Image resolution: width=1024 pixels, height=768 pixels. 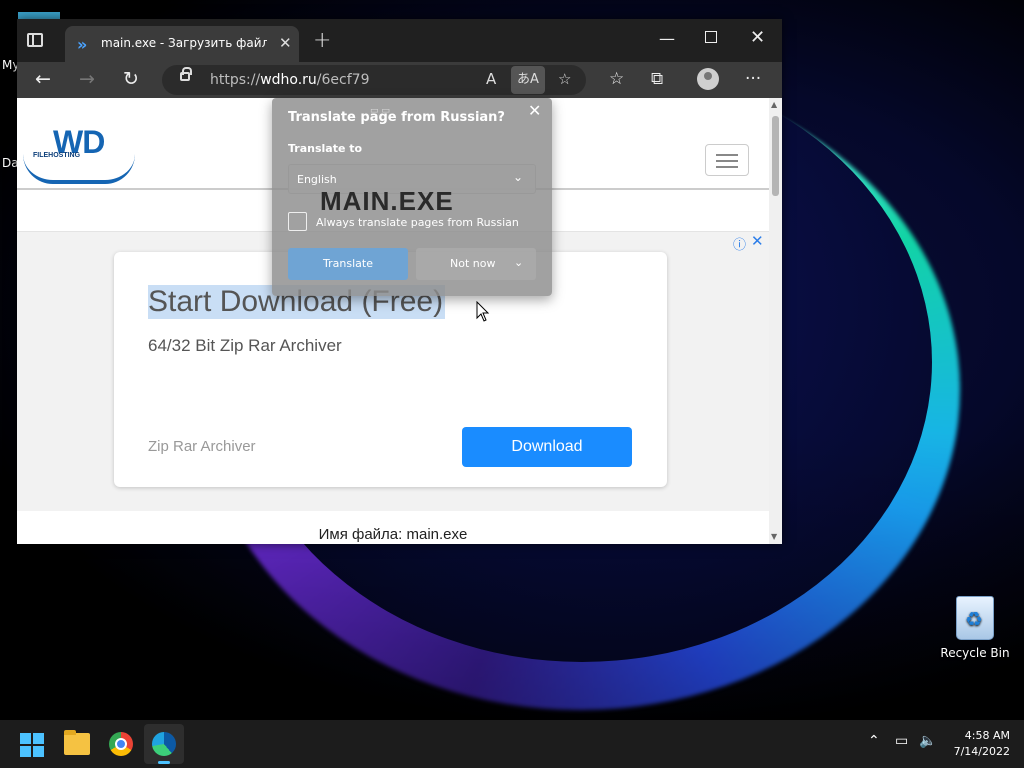 I want to click on add-favorite-icon: ☆, so click(x=564, y=79).